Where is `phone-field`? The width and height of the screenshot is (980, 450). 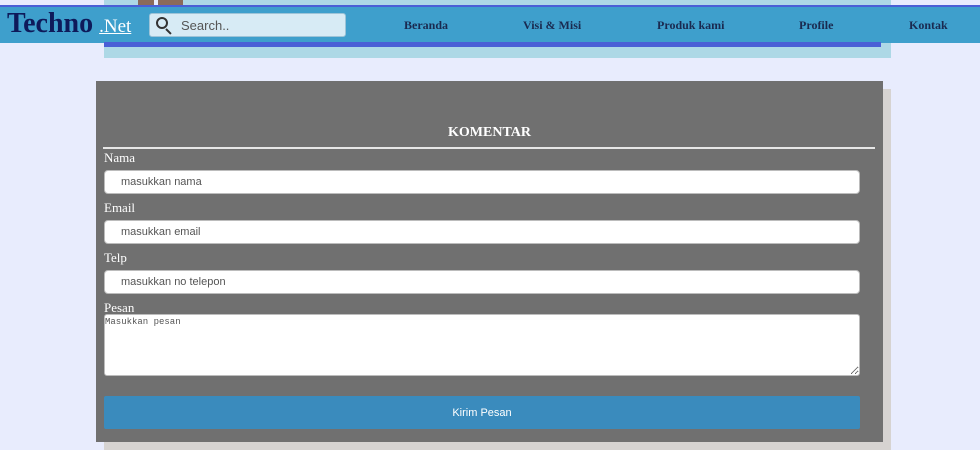 phone-field is located at coordinates (482, 282).